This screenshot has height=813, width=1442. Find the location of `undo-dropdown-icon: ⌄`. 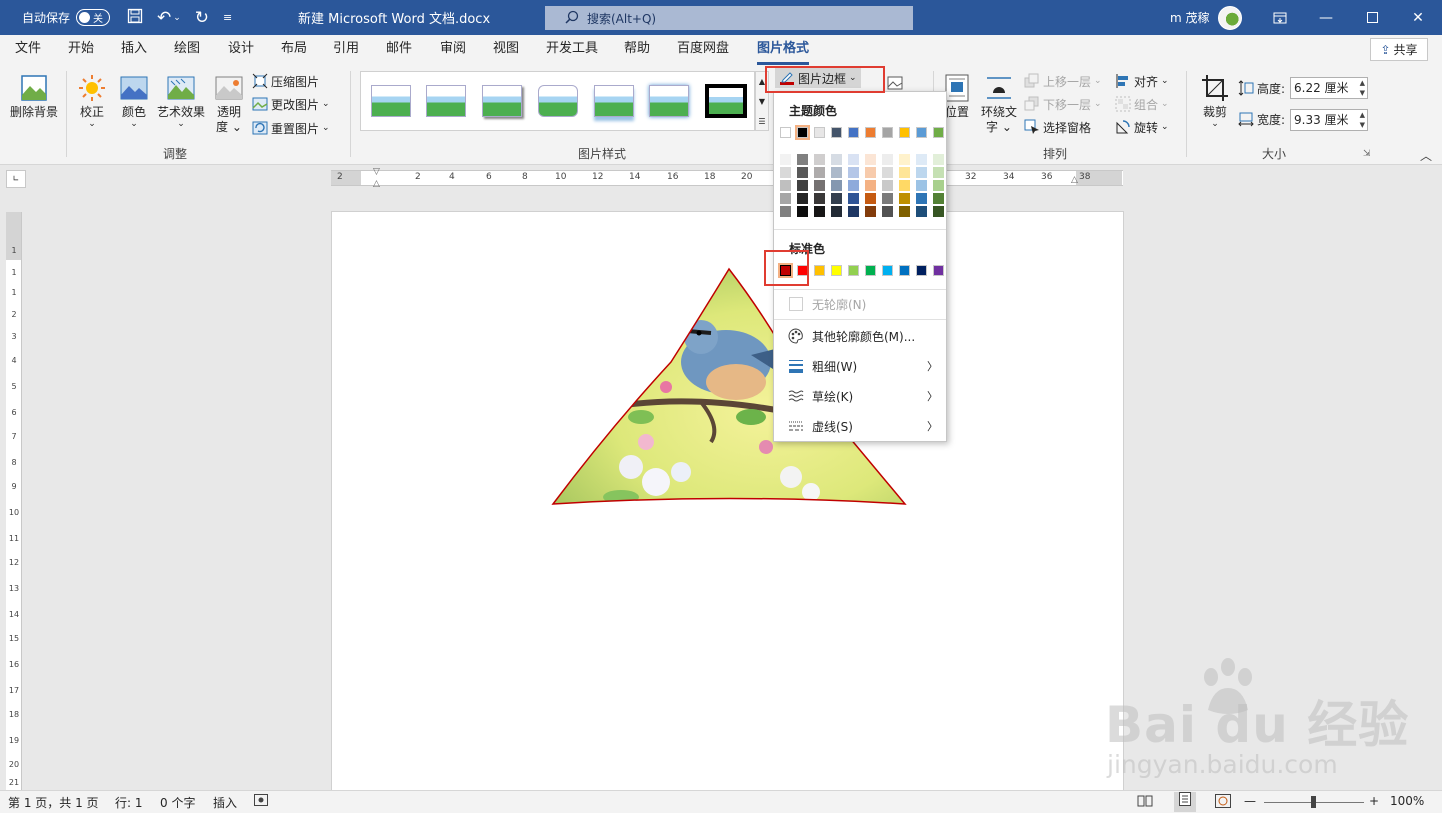

undo-dropdown-icon: ⌄ is located at coordinates (177, 18).